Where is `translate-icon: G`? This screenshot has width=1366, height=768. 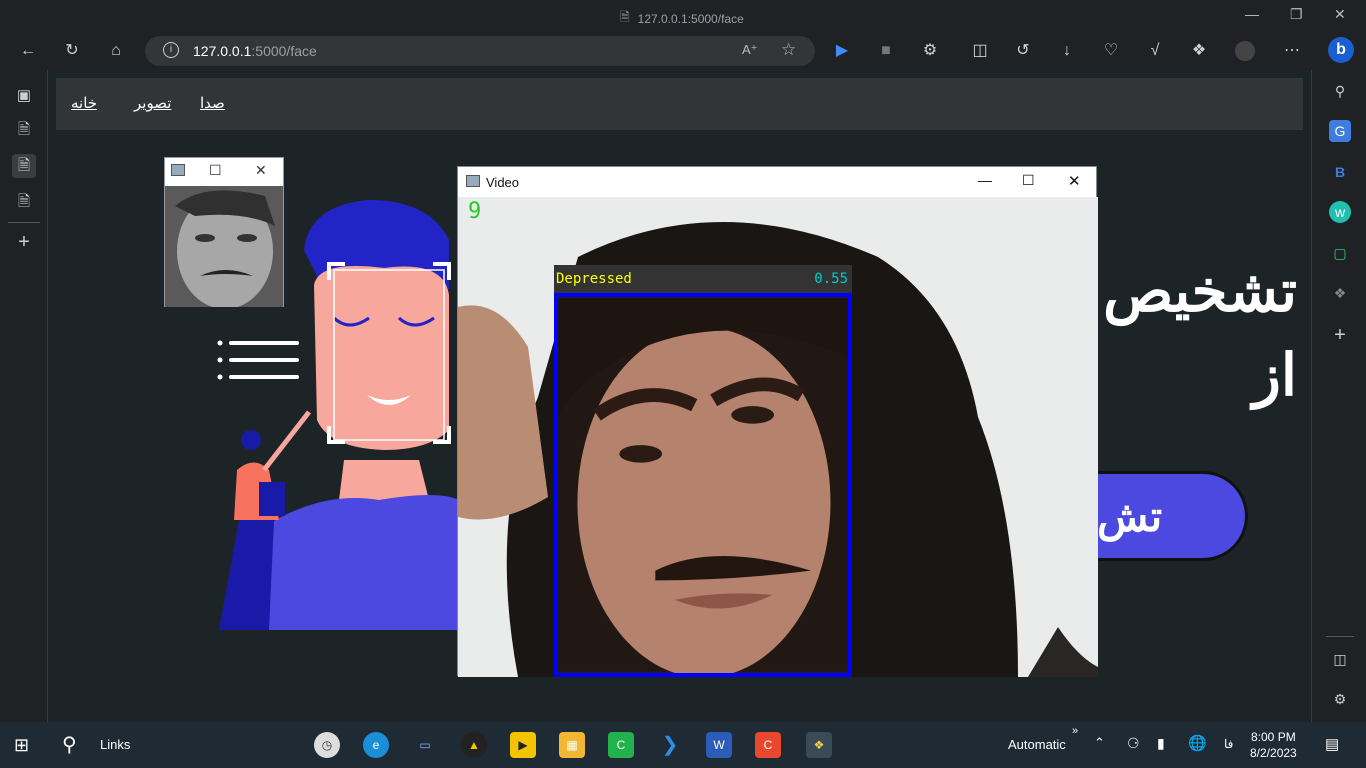
translate-icon: G is located at coordinates (1340, 131).